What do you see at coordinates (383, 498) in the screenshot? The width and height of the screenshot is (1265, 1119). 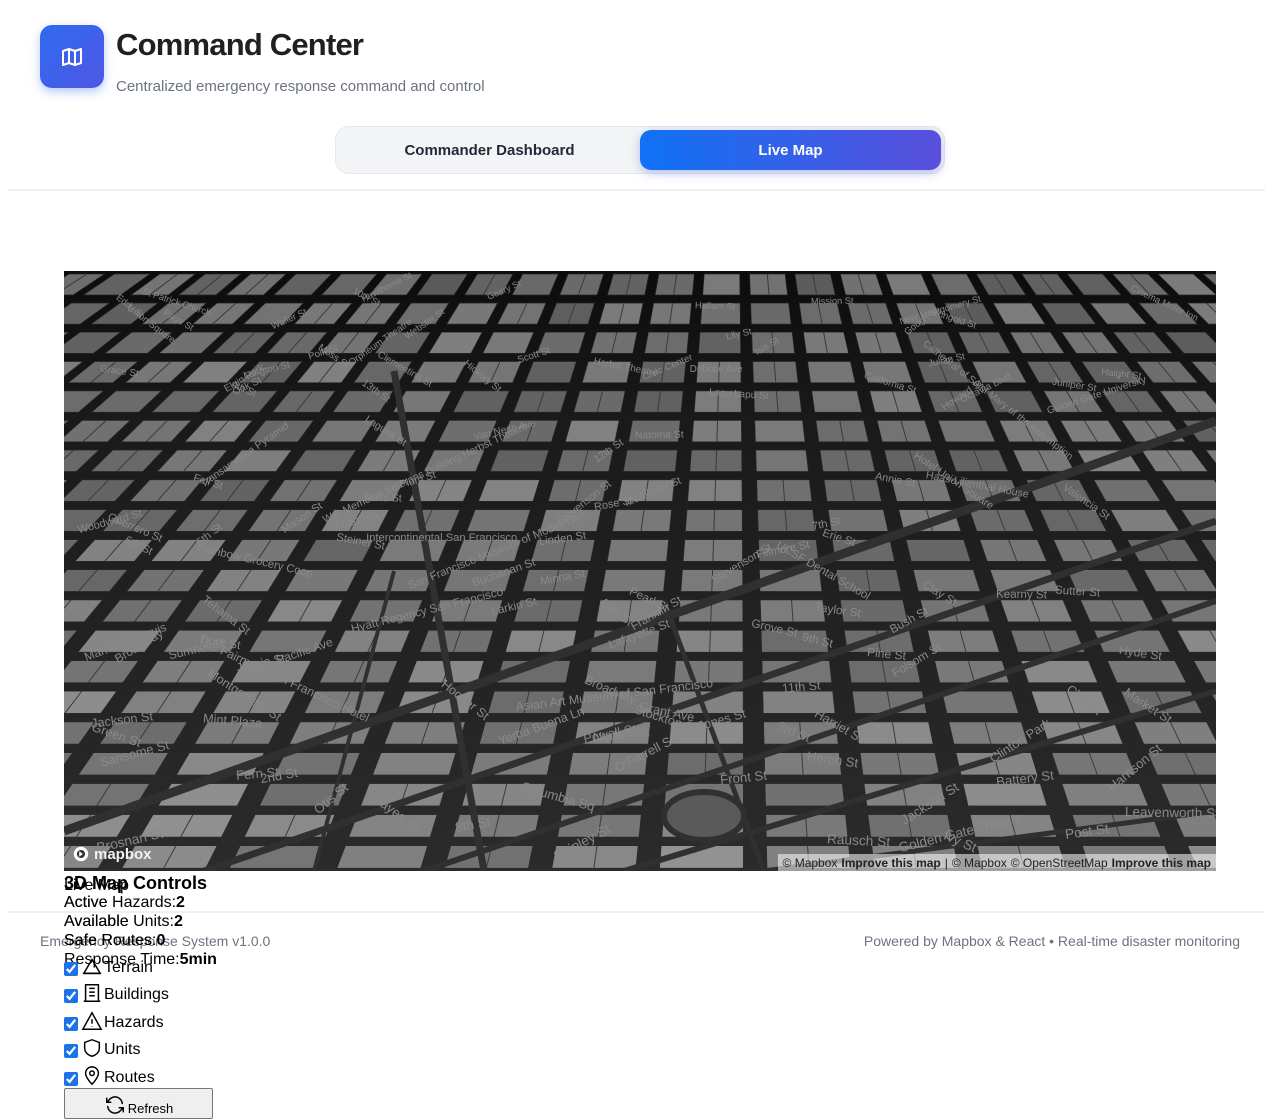 I see `map-street-label: Russ St` at bounding box center [383, 498].